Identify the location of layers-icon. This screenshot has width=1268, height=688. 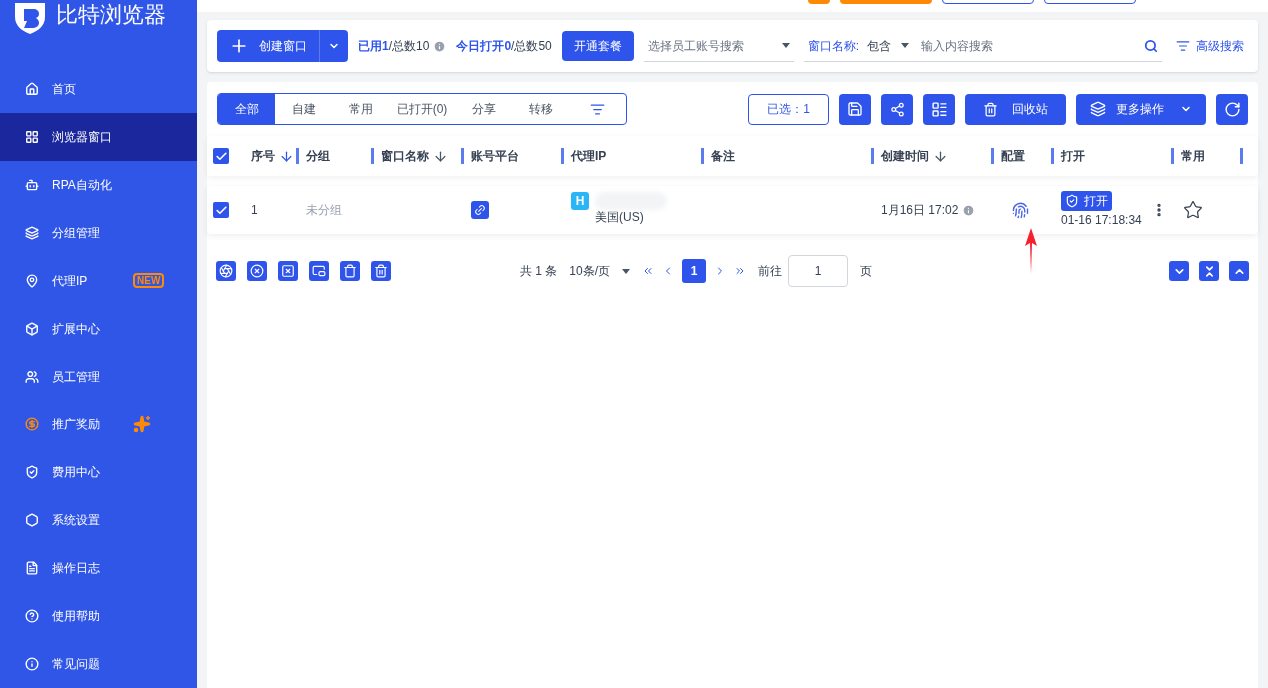
(1098, 109).